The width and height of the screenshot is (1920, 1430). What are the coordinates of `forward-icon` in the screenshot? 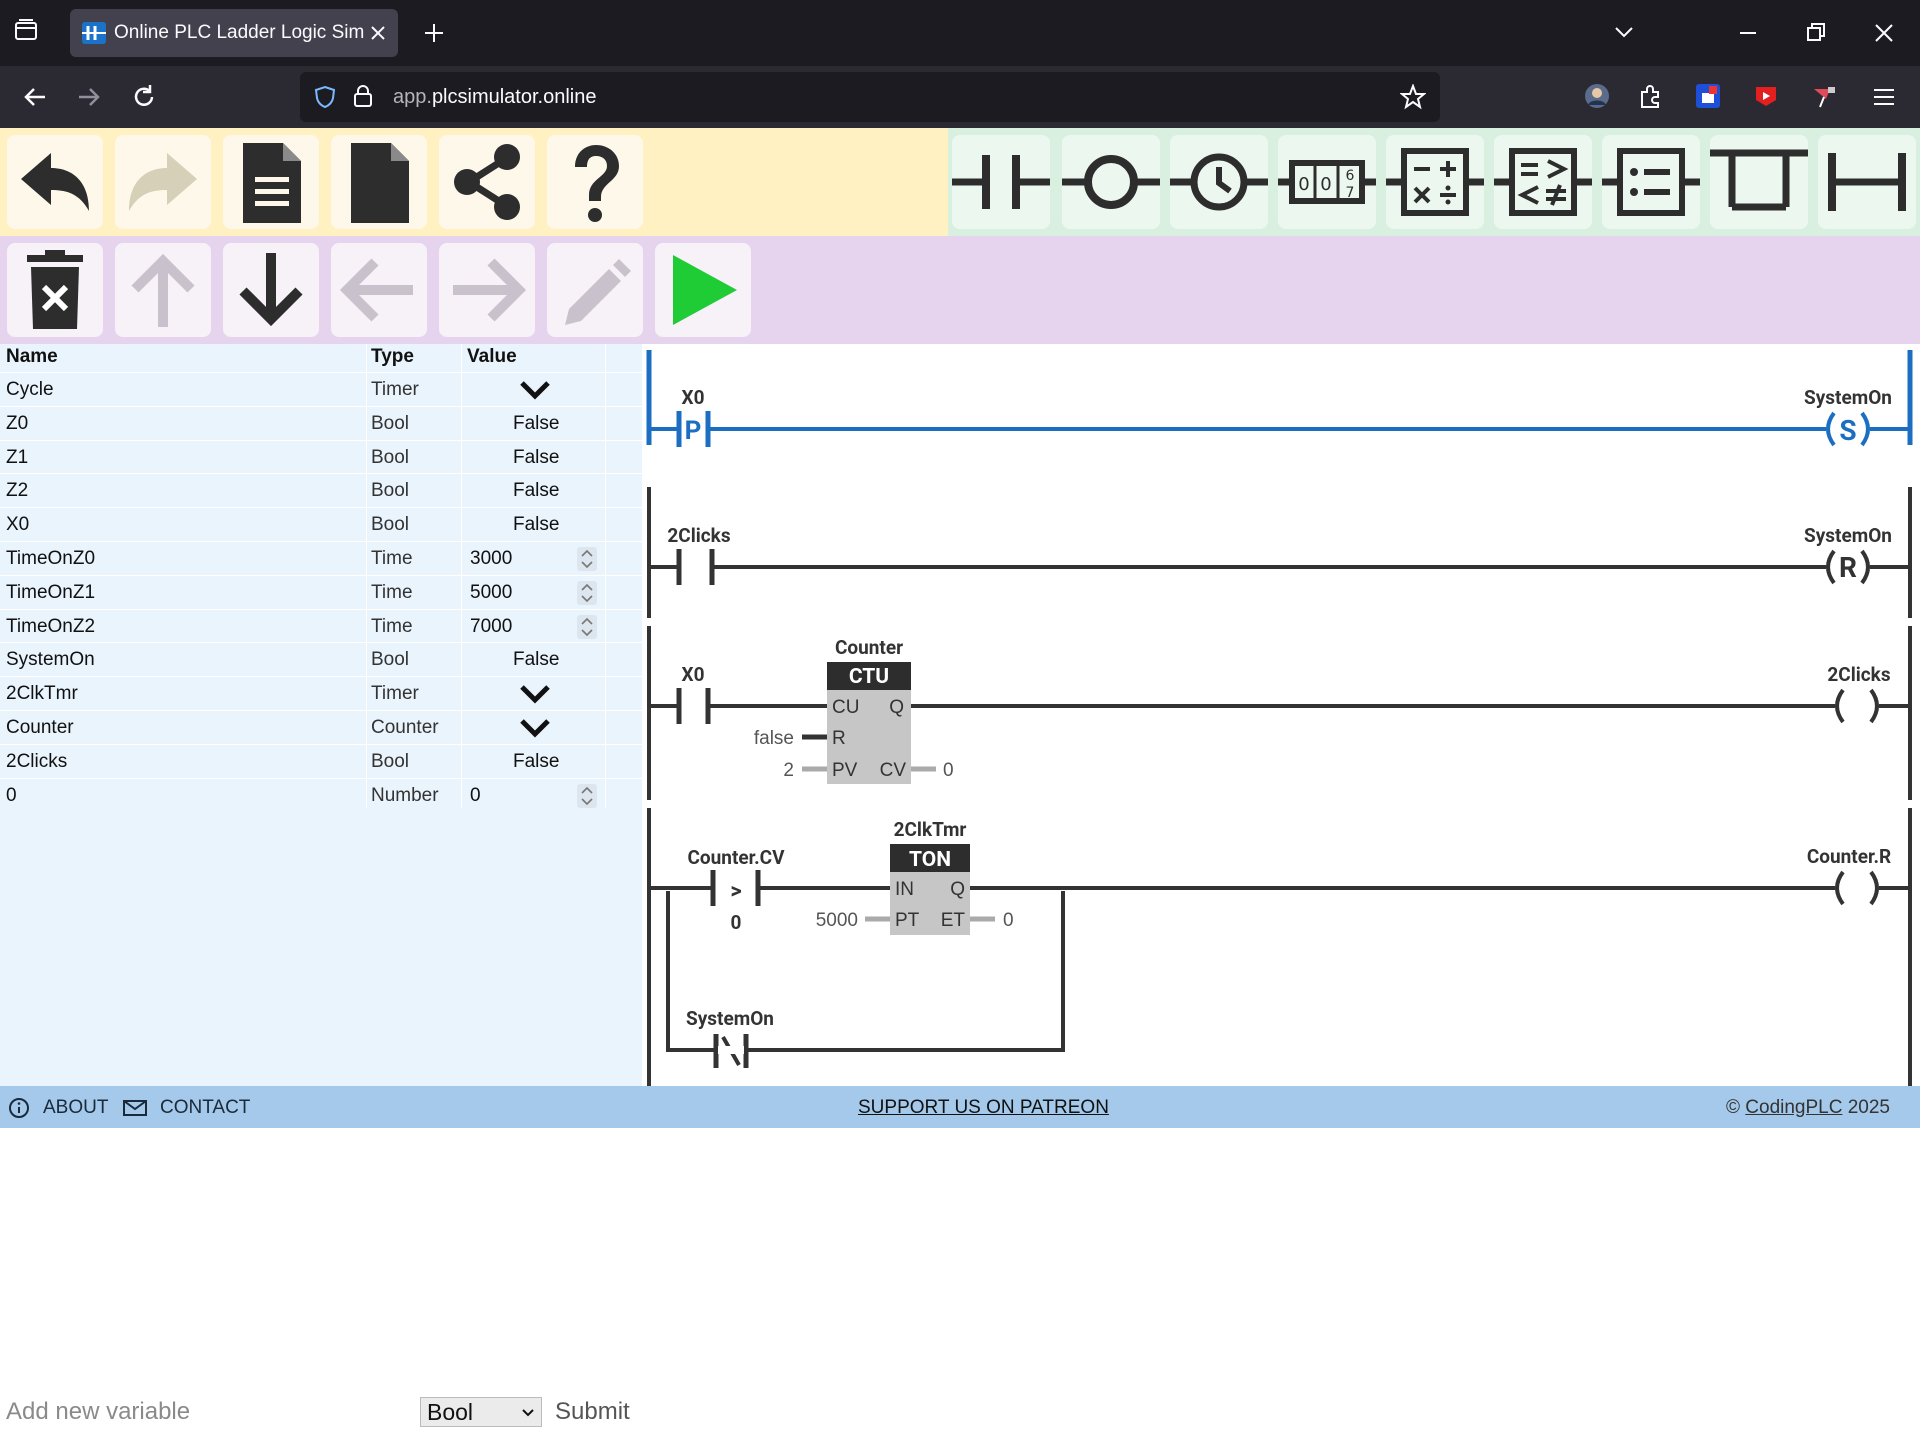 It's located at (89, 97).